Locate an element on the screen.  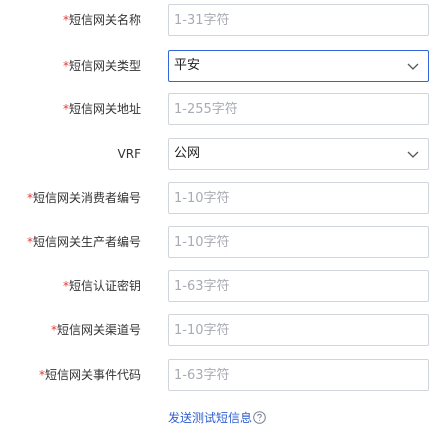
auth-key-field-box is located at coordinates (298, 286).